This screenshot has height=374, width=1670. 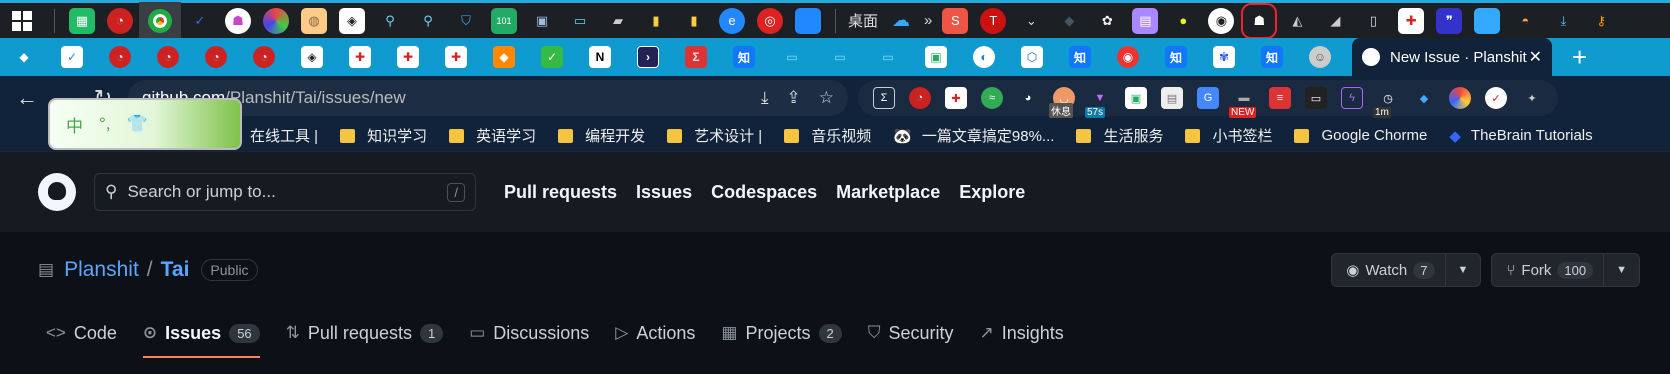 I want to click on speed-ext-icon: ◔, so click(x=920, y=98).